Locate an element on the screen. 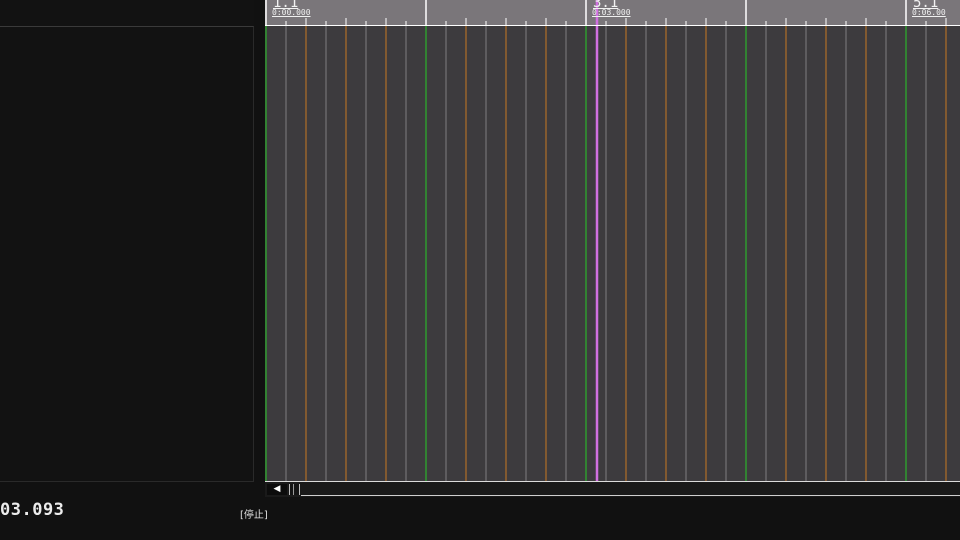  ruler-time-label: 0:03.000 is located at coordinates (611, 12).